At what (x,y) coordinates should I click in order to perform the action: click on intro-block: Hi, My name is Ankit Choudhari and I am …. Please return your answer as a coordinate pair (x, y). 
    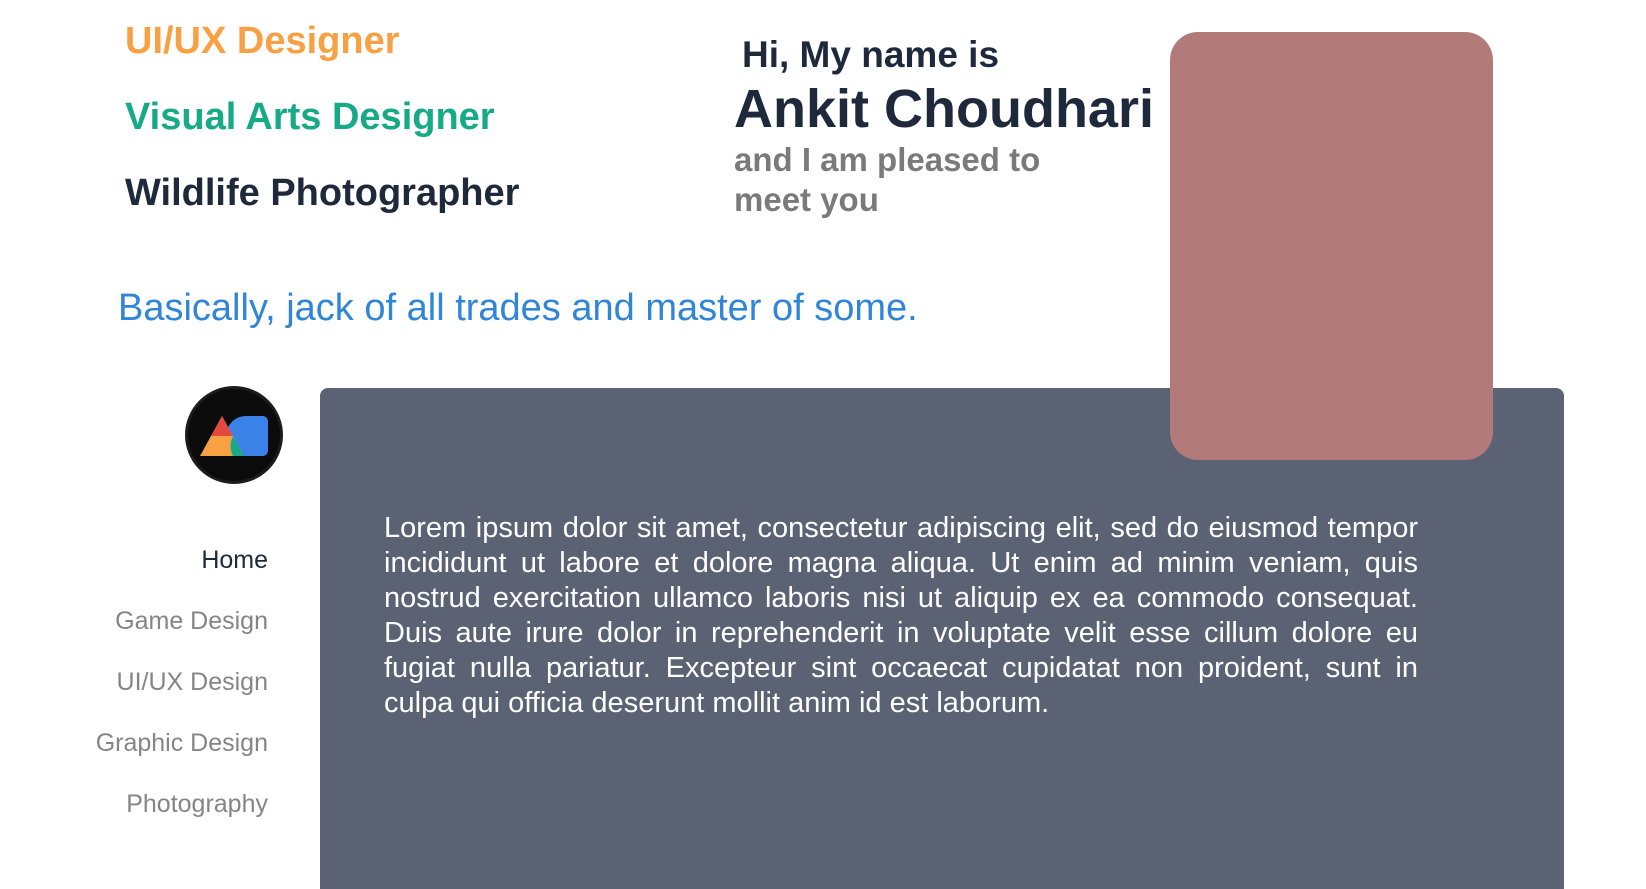
    Looking at the image, I should click on (949, 125).